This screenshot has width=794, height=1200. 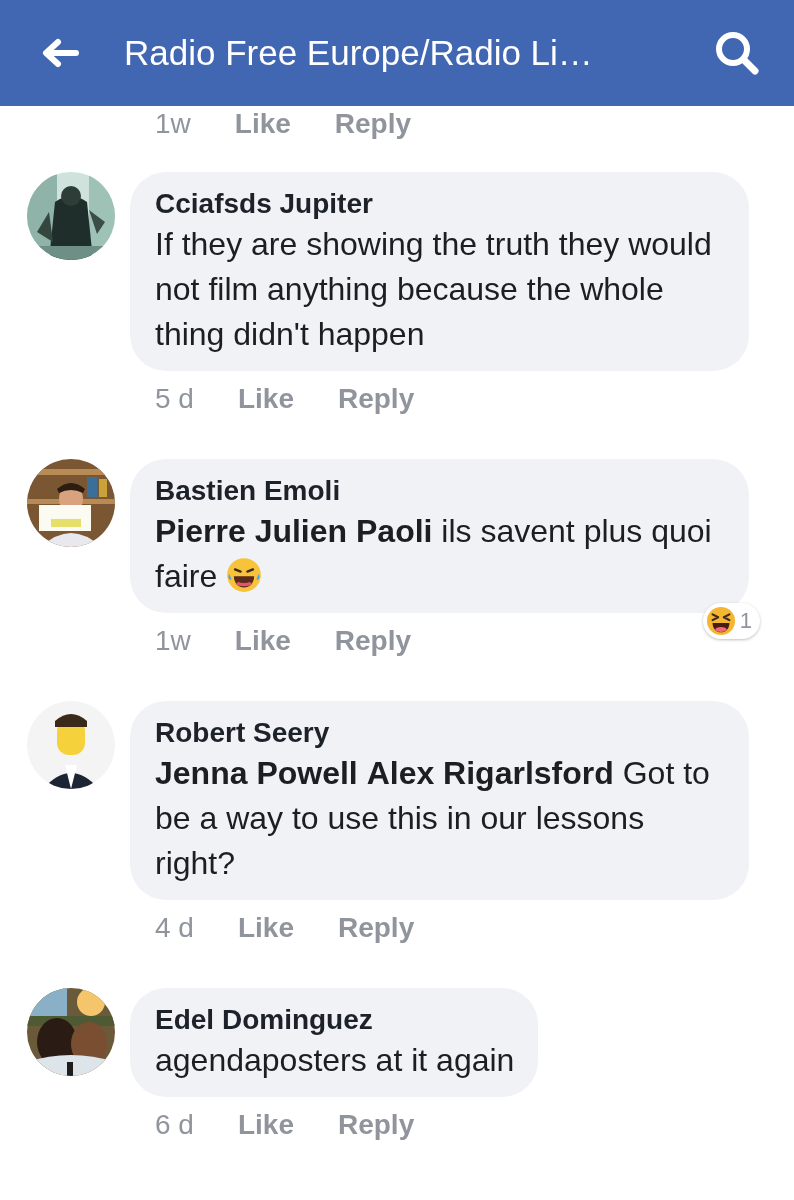 What do you see at coordinates (174, 1125) in the screenshot?
I see `comment-time: 6 d` at bounding box center [174, 1125].